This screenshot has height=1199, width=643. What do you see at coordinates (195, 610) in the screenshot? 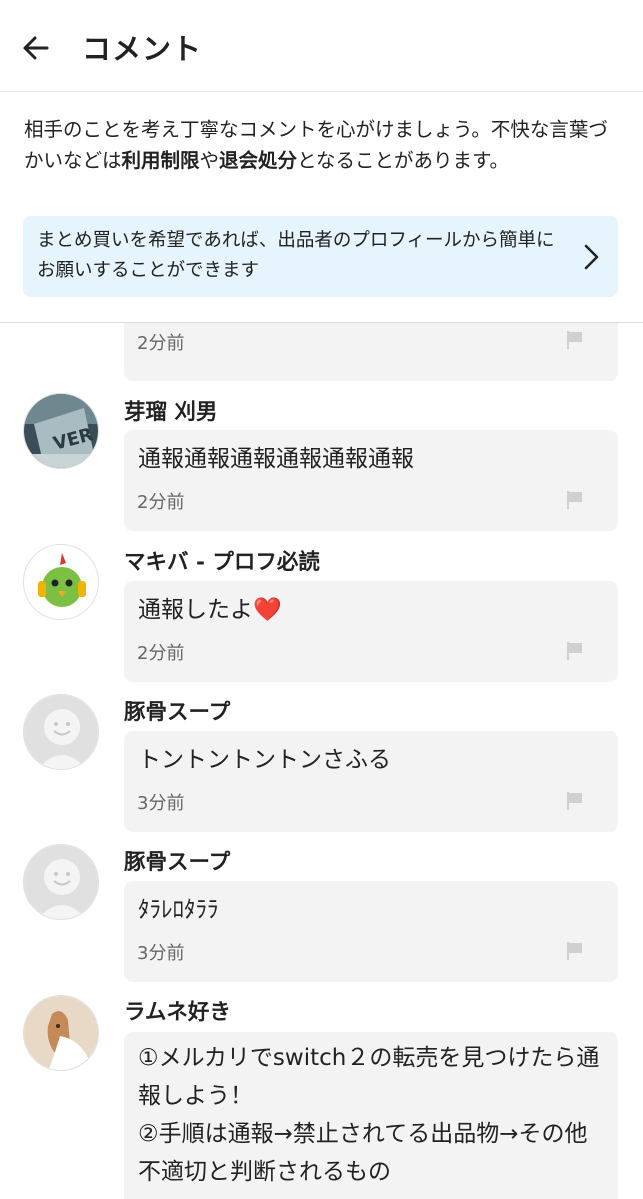
I see `comment-text-body: 通報したよ` at bounding box center [195, 610].